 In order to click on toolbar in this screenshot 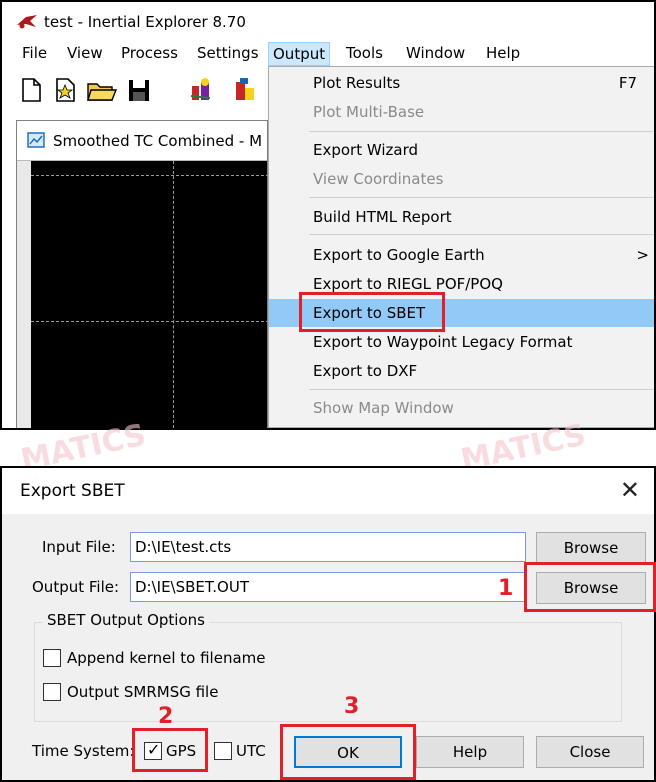, I will do `click(137, 91)`.